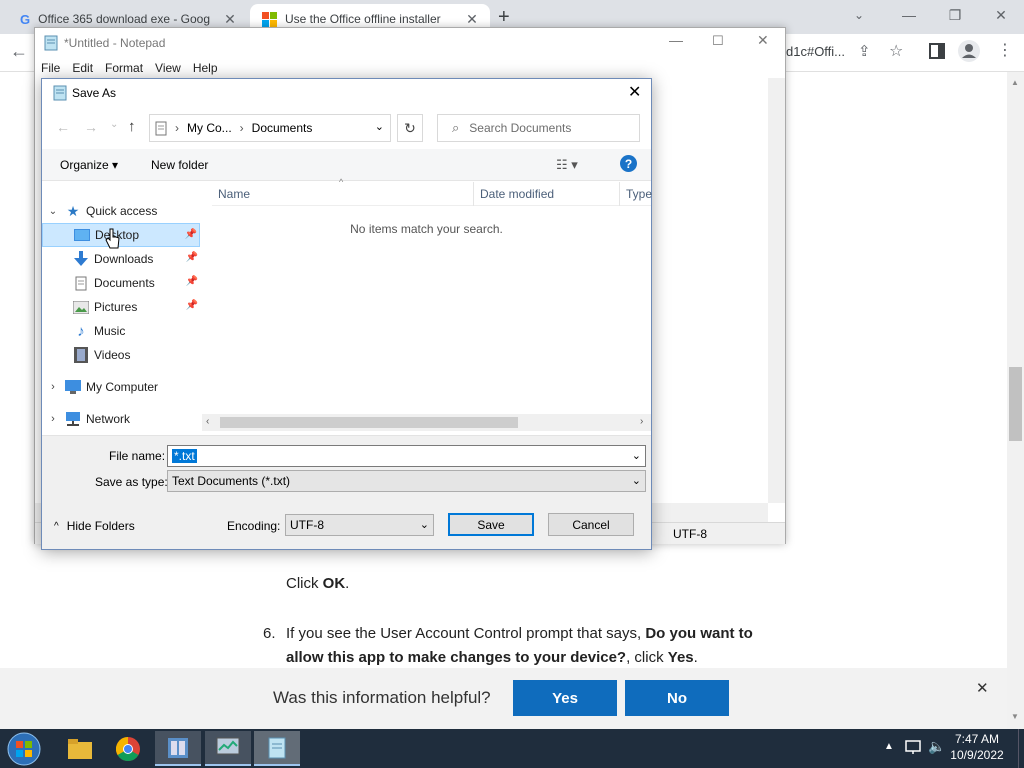 This screenshot has width=1024, height=768. I want to click on documents-location-icon, so click(161, 128).